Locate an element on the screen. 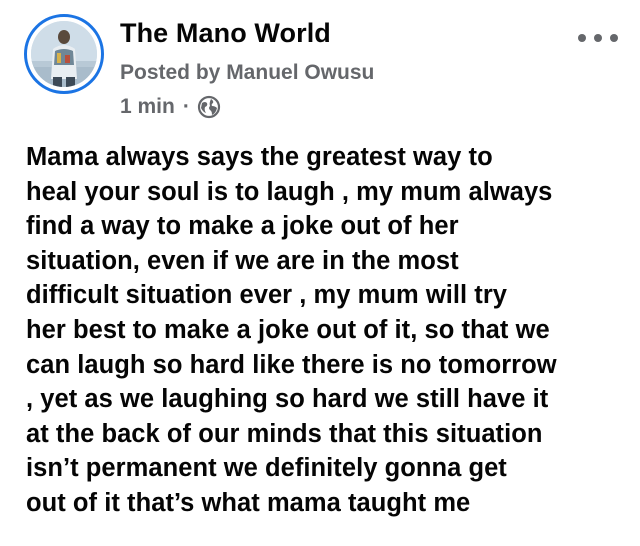  post-meta: 1 min · is located at coordinates (170, 107).